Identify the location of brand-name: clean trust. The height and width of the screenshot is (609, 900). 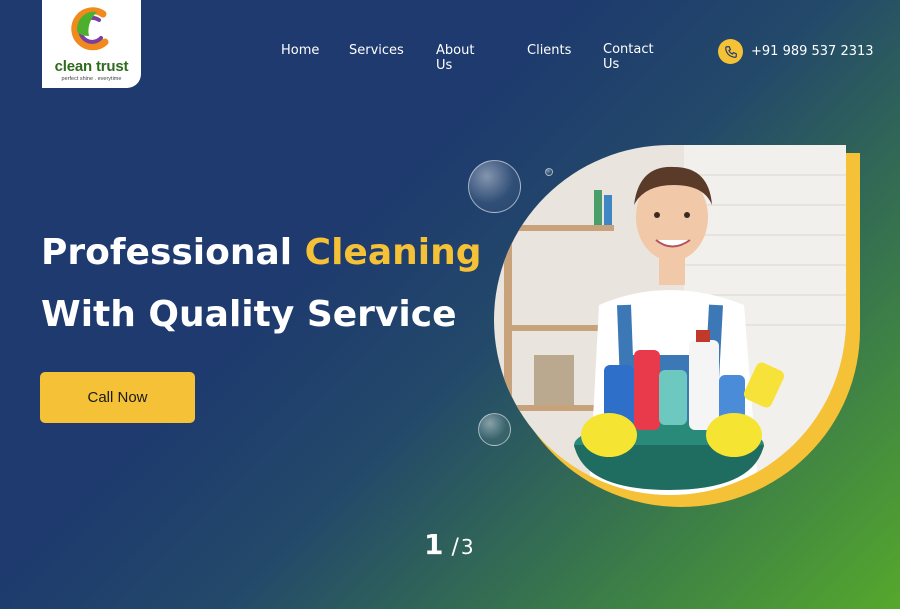
(91, 66).